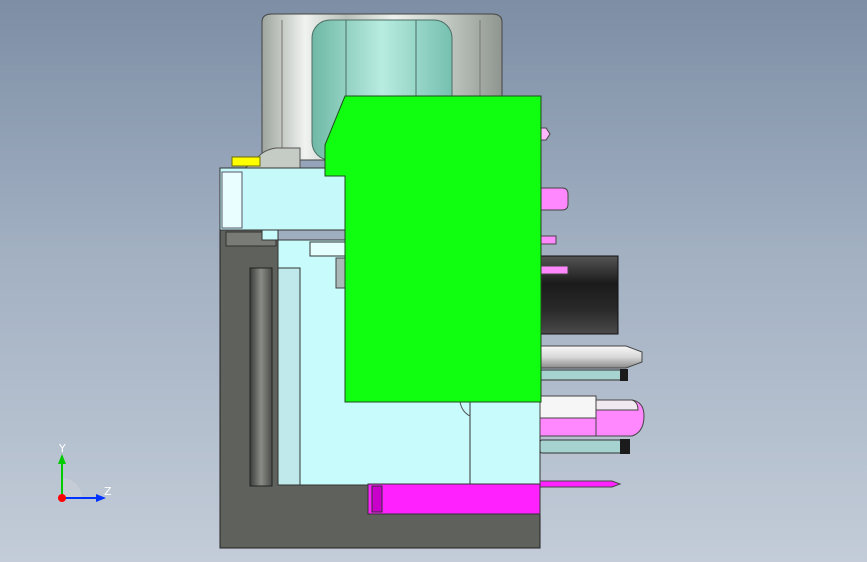 The height and width of the screenshot is (562, 867). What do you see at coordinates (62, 498) in the screenshot?
I see `origin-dot` at bounding box center [62, 498].